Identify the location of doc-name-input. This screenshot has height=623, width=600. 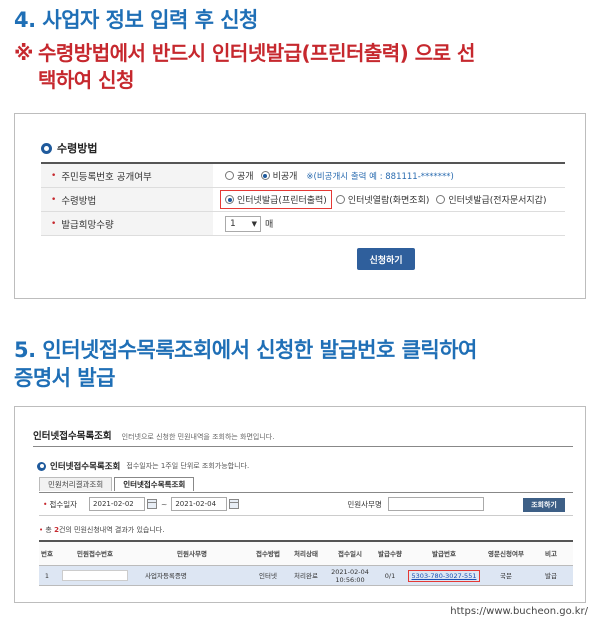
(435, 504).